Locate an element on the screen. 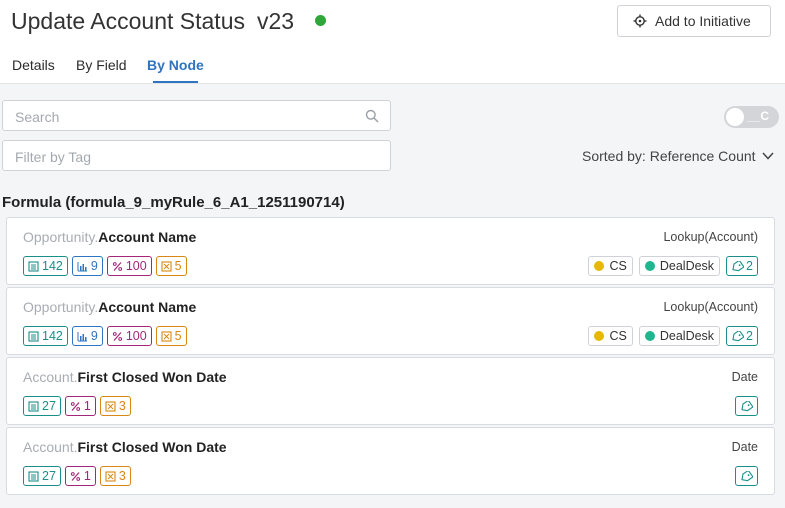 The height and width of the screenshot is (508, 785). view-toggle: __C is located at coordinates (751, 117).